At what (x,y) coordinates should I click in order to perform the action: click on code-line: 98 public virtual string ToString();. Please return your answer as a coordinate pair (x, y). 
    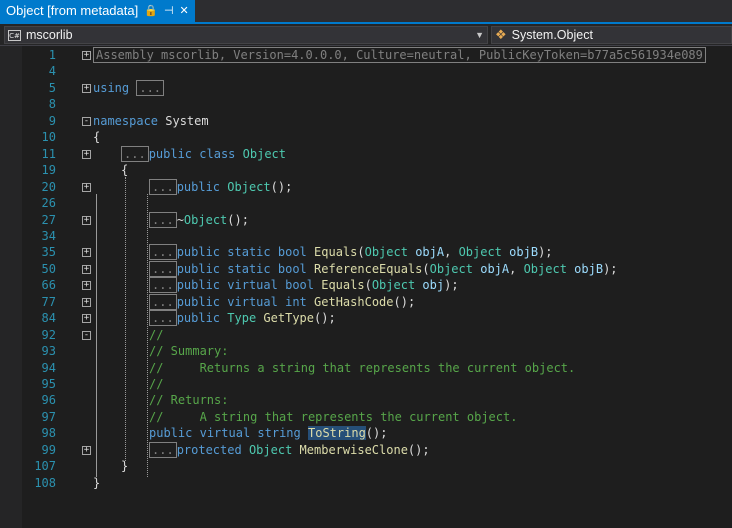
    Looking at the image, I should click on (366, 433).